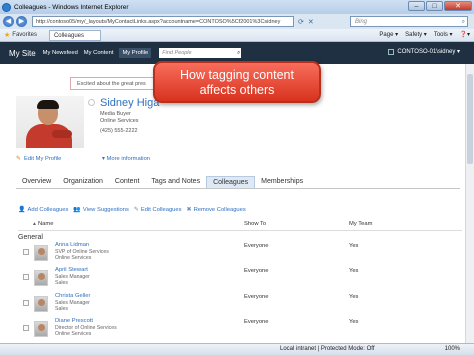  I want to click on remove-user-icon: ✖, so click(189, 210).